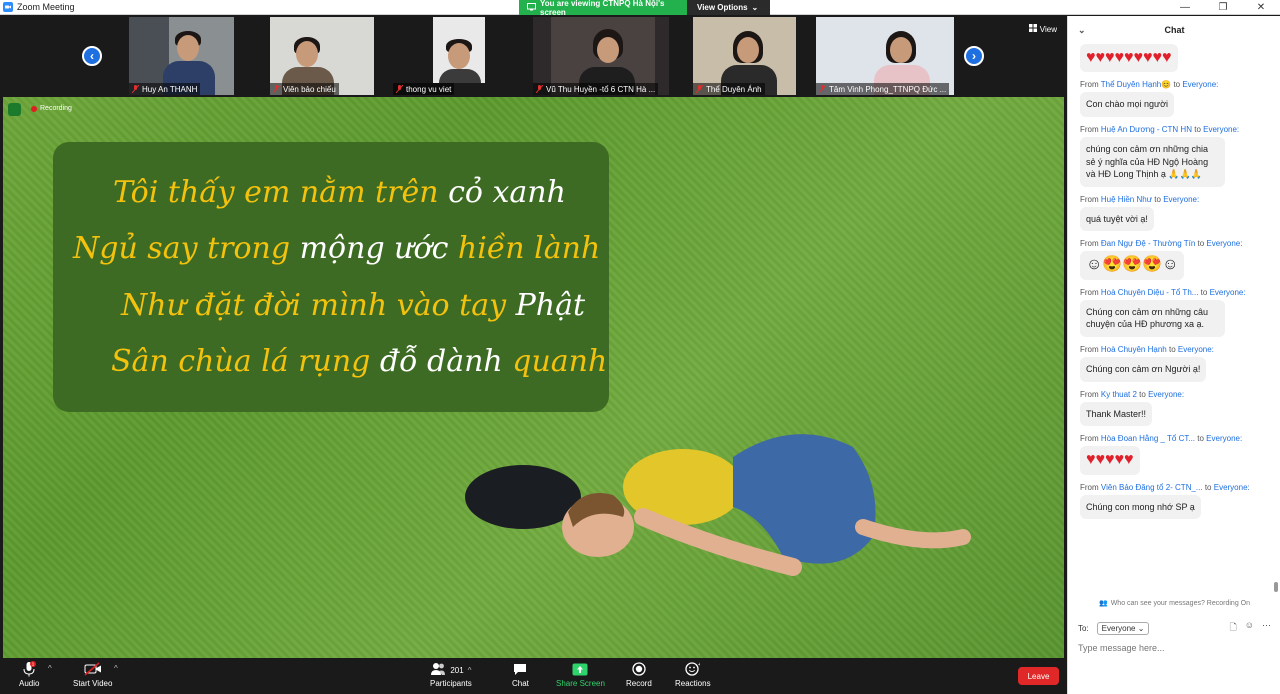  What do you see at coordinates (1266, 628) in the screenshot?
I see `more-icon: ⋯` at bounding box center [1266, 628].